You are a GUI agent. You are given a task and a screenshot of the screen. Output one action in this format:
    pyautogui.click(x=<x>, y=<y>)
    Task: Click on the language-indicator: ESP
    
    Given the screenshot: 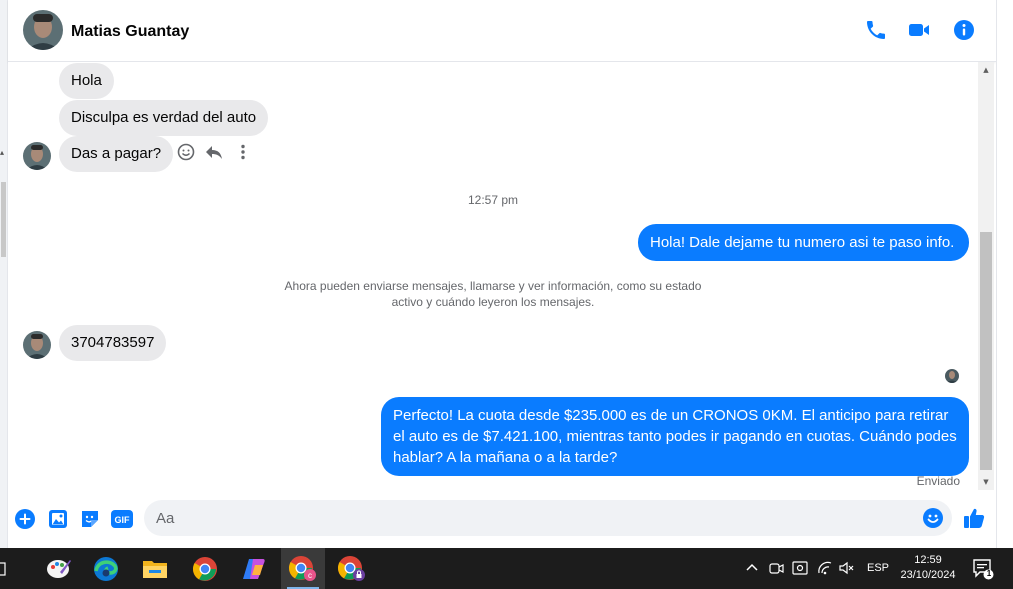 What is the action you would take?
    pyautogui.click(x=878, y=568)
    